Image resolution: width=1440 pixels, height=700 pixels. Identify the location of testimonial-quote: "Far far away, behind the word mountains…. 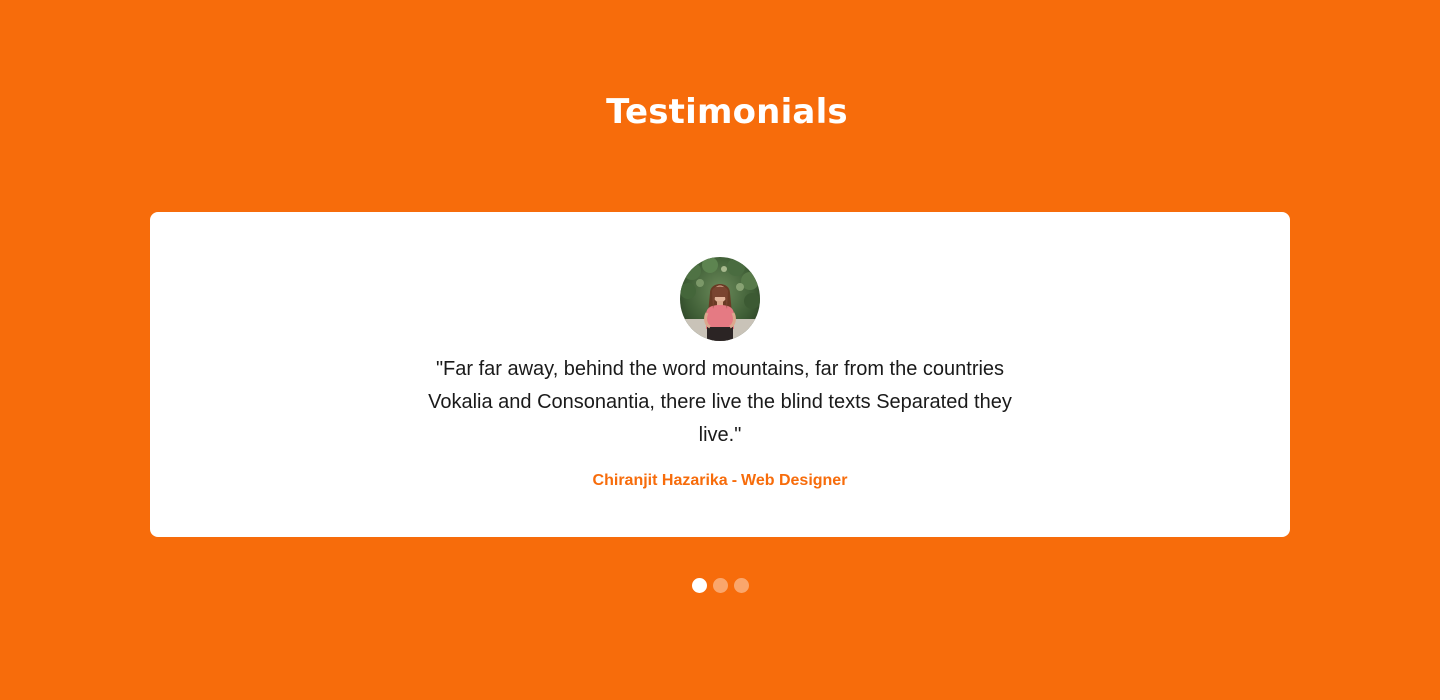
(720, 402).